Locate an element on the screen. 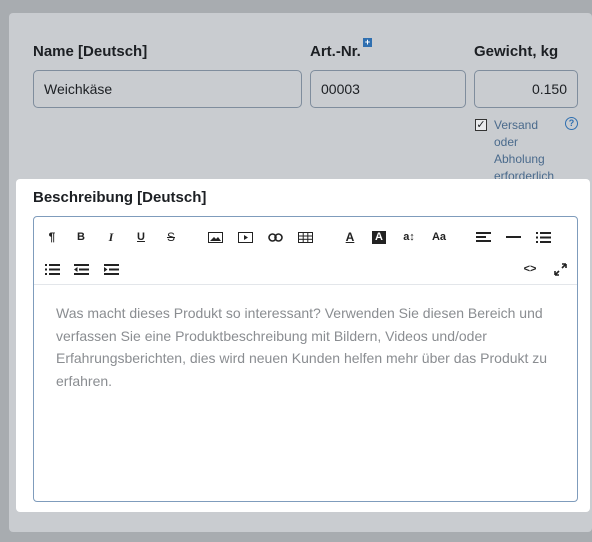  unordered-list-icon is located at coordinates (543, 237).